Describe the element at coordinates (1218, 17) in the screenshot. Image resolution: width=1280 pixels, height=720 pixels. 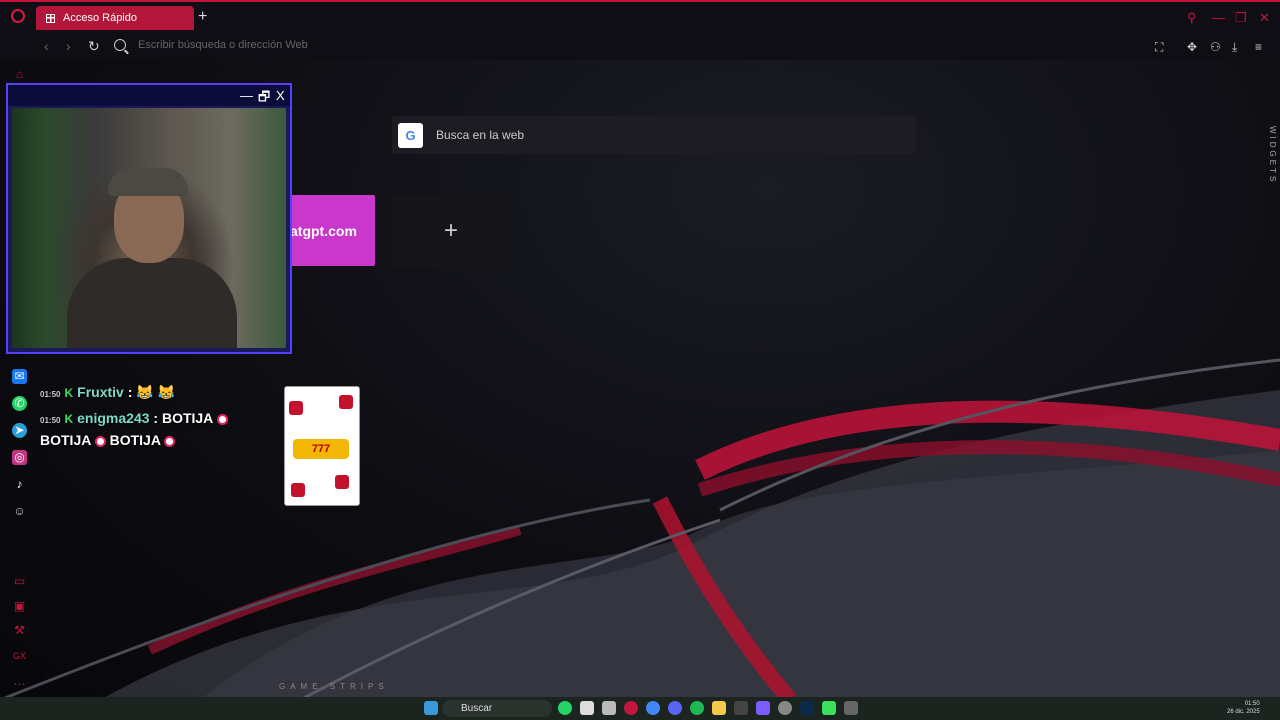
I see `minimize-button: —` at that location.